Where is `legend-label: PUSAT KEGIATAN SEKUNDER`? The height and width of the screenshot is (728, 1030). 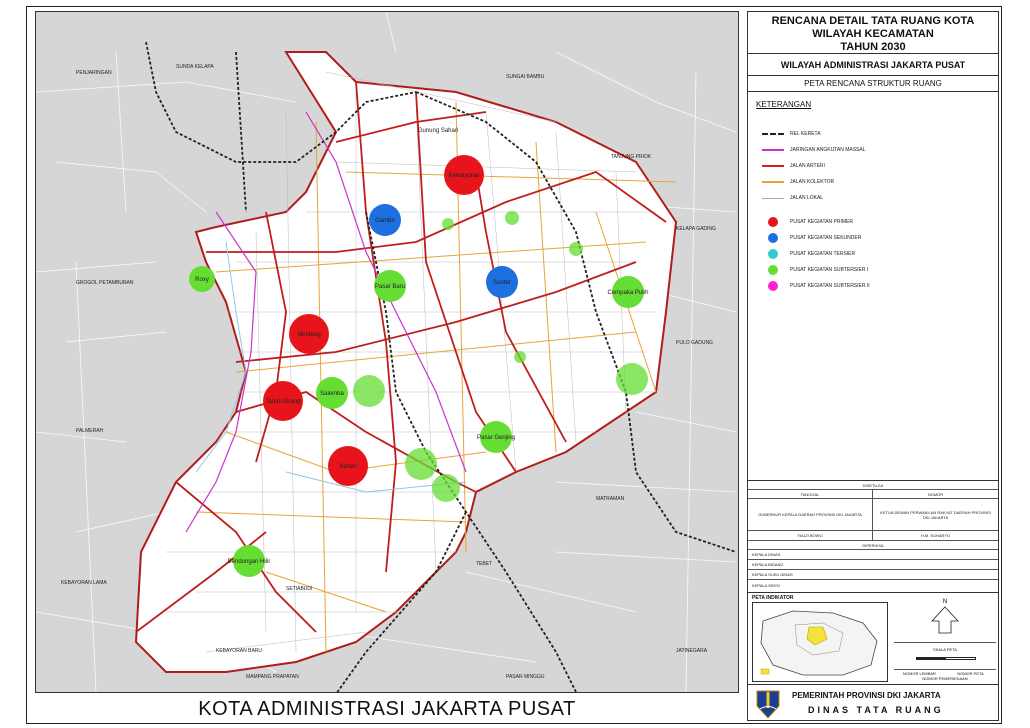 legend-label: PUSAT KEGIATAN SEKUNDER is located at coordinates (826, 238).